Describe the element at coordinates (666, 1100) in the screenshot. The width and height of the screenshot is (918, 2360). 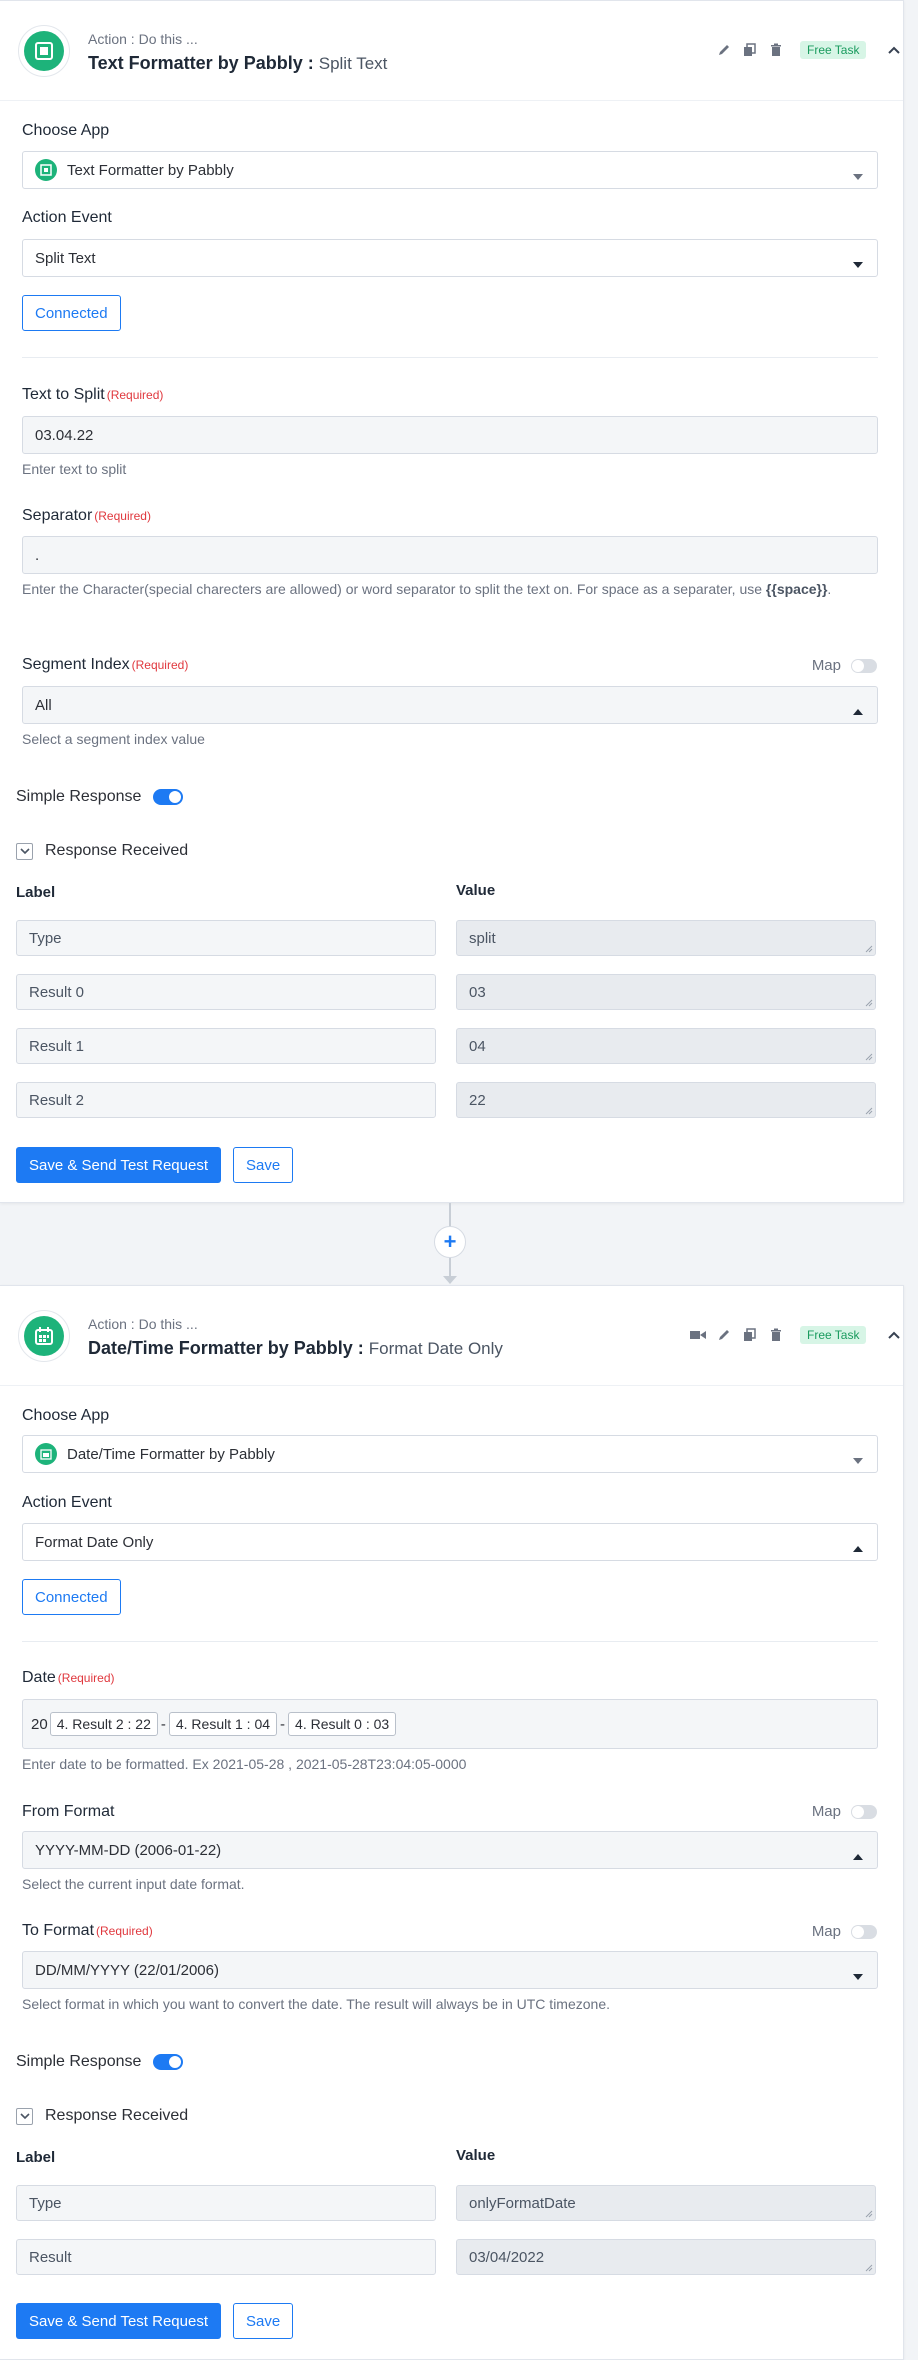
I see `response-value-cell: 22` at that location.